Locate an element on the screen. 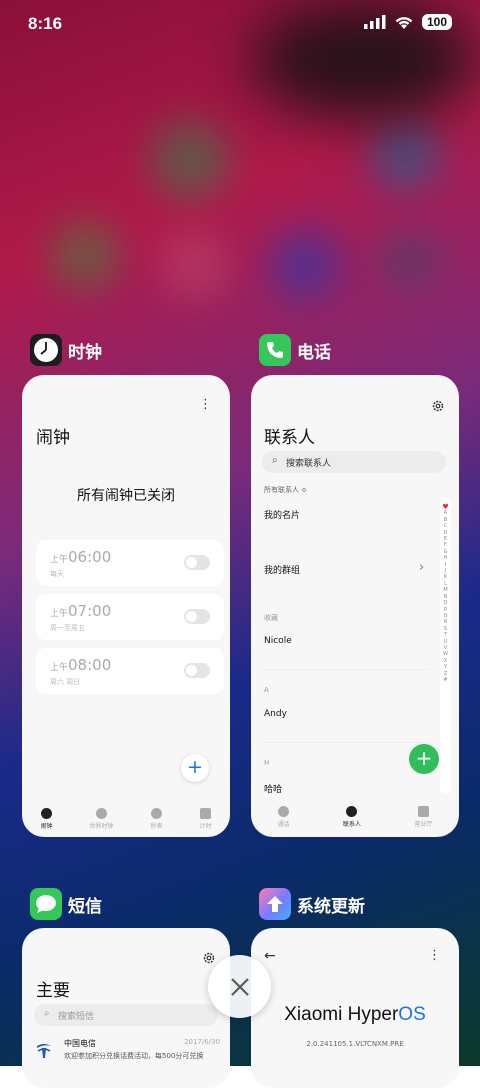 The width and height of the screenshot is (480, 1088). section-label: H is located at coordinates (267, 763).